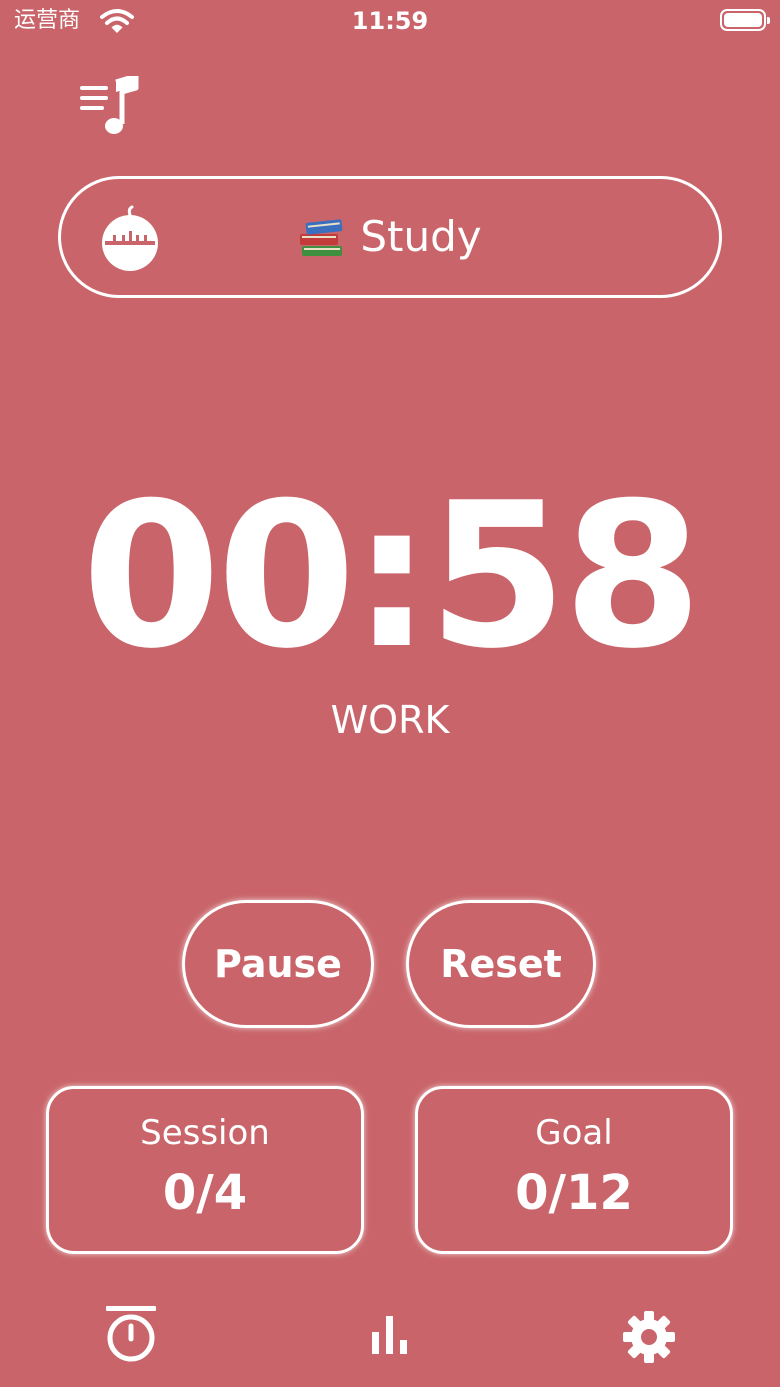 Image resolution: width=780 pixels, height=1387 pixels. Describe the element at coordinates (745, 20) in the screenshot. I see `battery-icon` at that location.